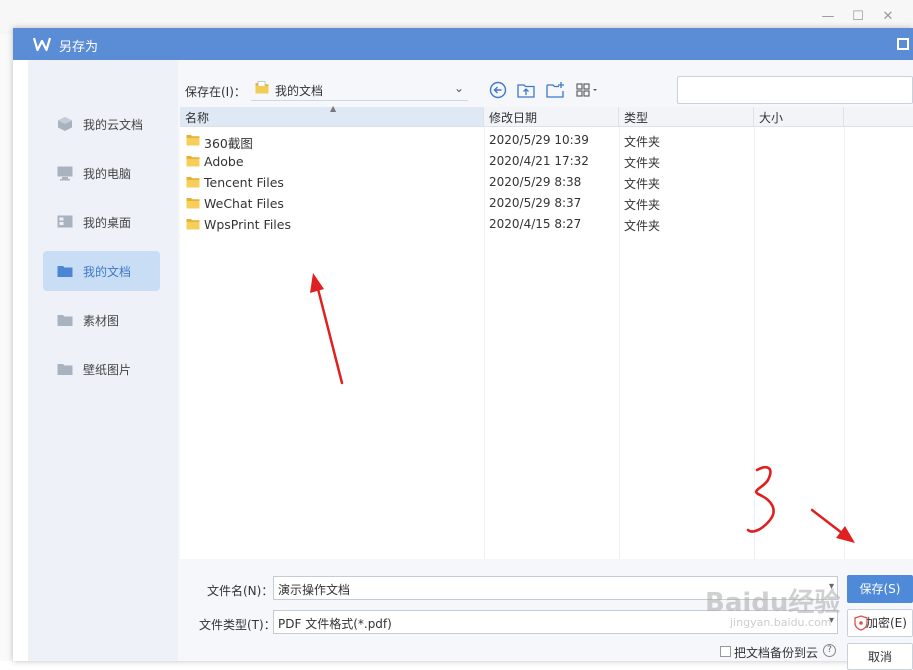 This screenshot has height=670, width=913. I want to click on sidebar-item-my-documents: 我的文档, so click(101, 271).